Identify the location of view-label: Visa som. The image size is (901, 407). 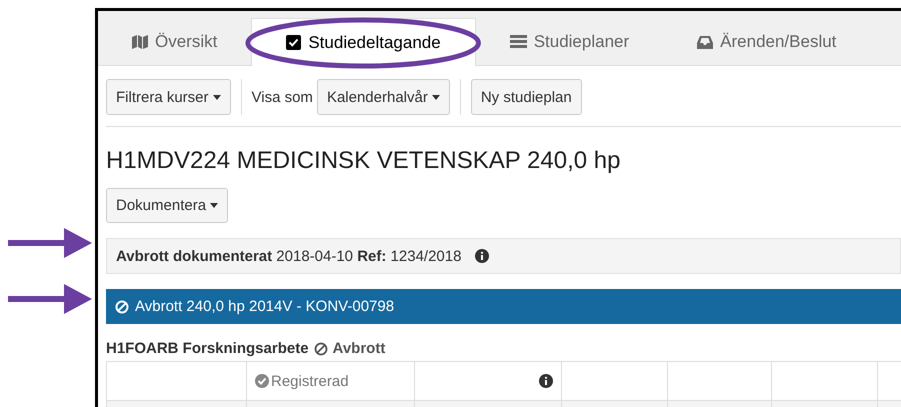
(282, 97).